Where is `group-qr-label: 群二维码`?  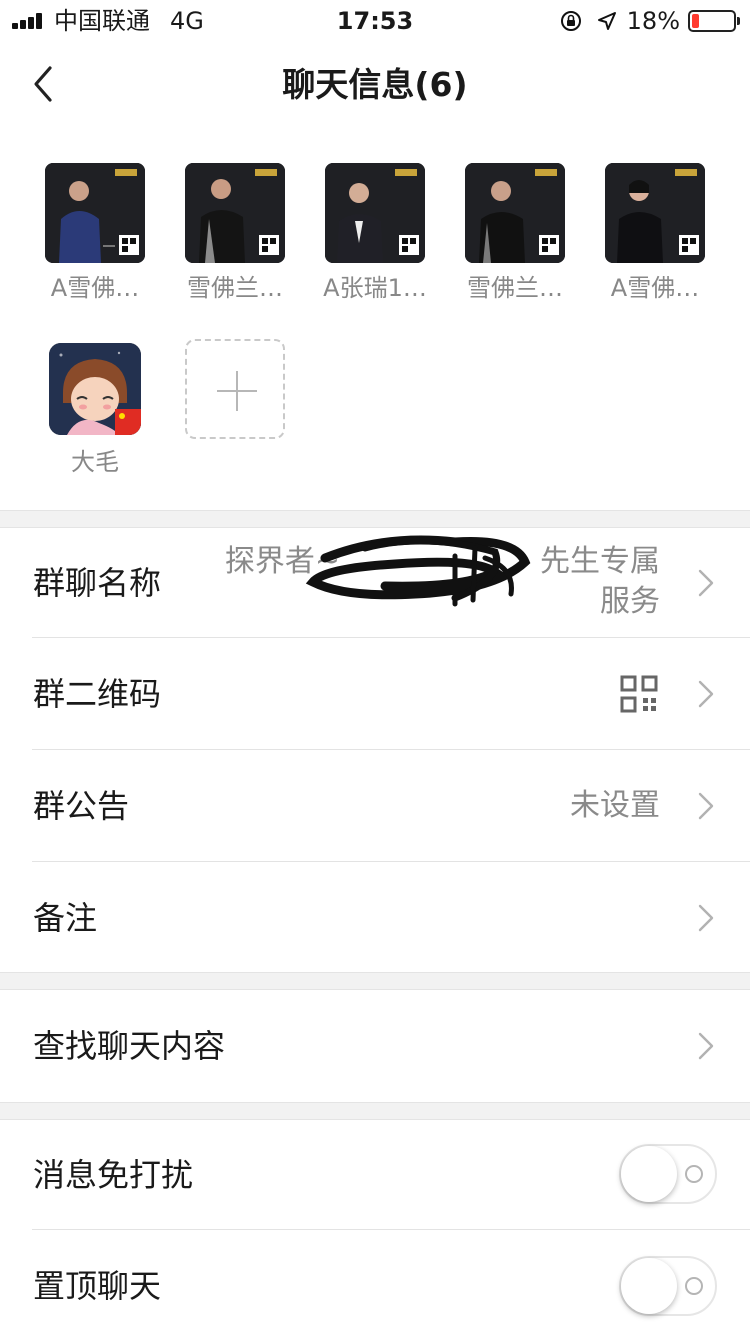 group-qr-label: 群二维码 is located at coordinates (97, 694).